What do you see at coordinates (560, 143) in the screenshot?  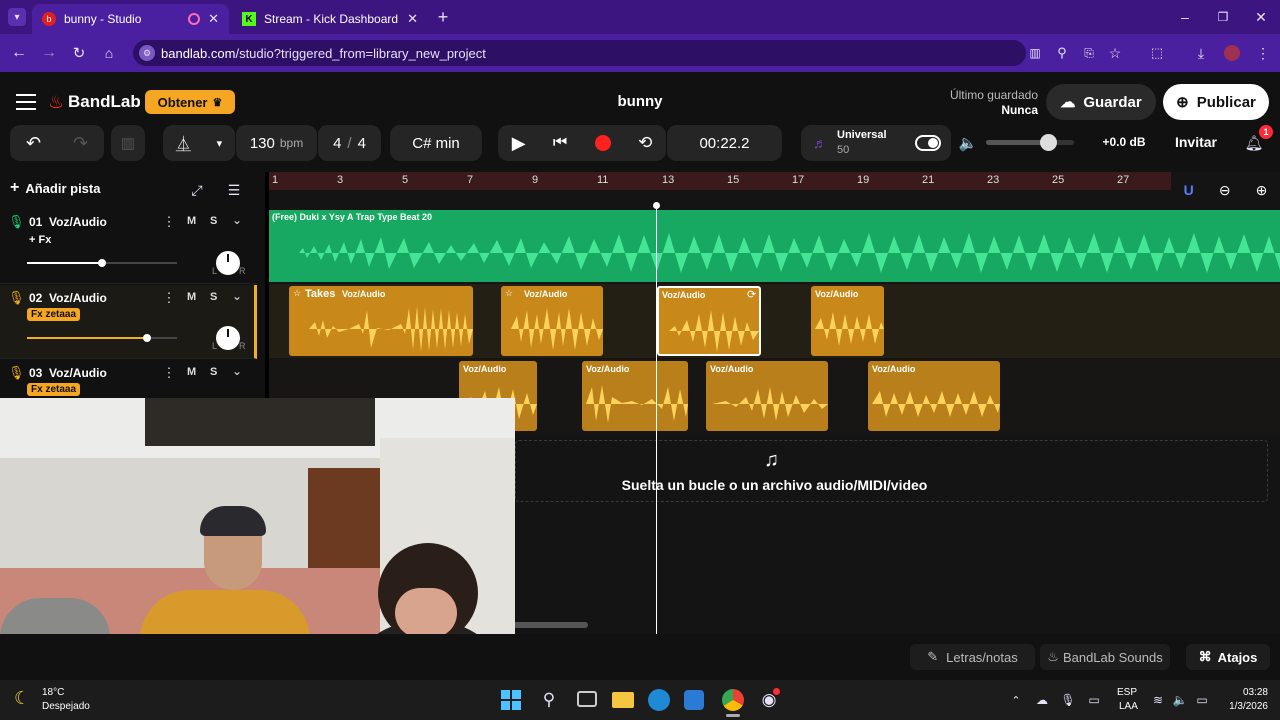 I see `skip-back-icon: ⏮` at bounding box center [560, 143].